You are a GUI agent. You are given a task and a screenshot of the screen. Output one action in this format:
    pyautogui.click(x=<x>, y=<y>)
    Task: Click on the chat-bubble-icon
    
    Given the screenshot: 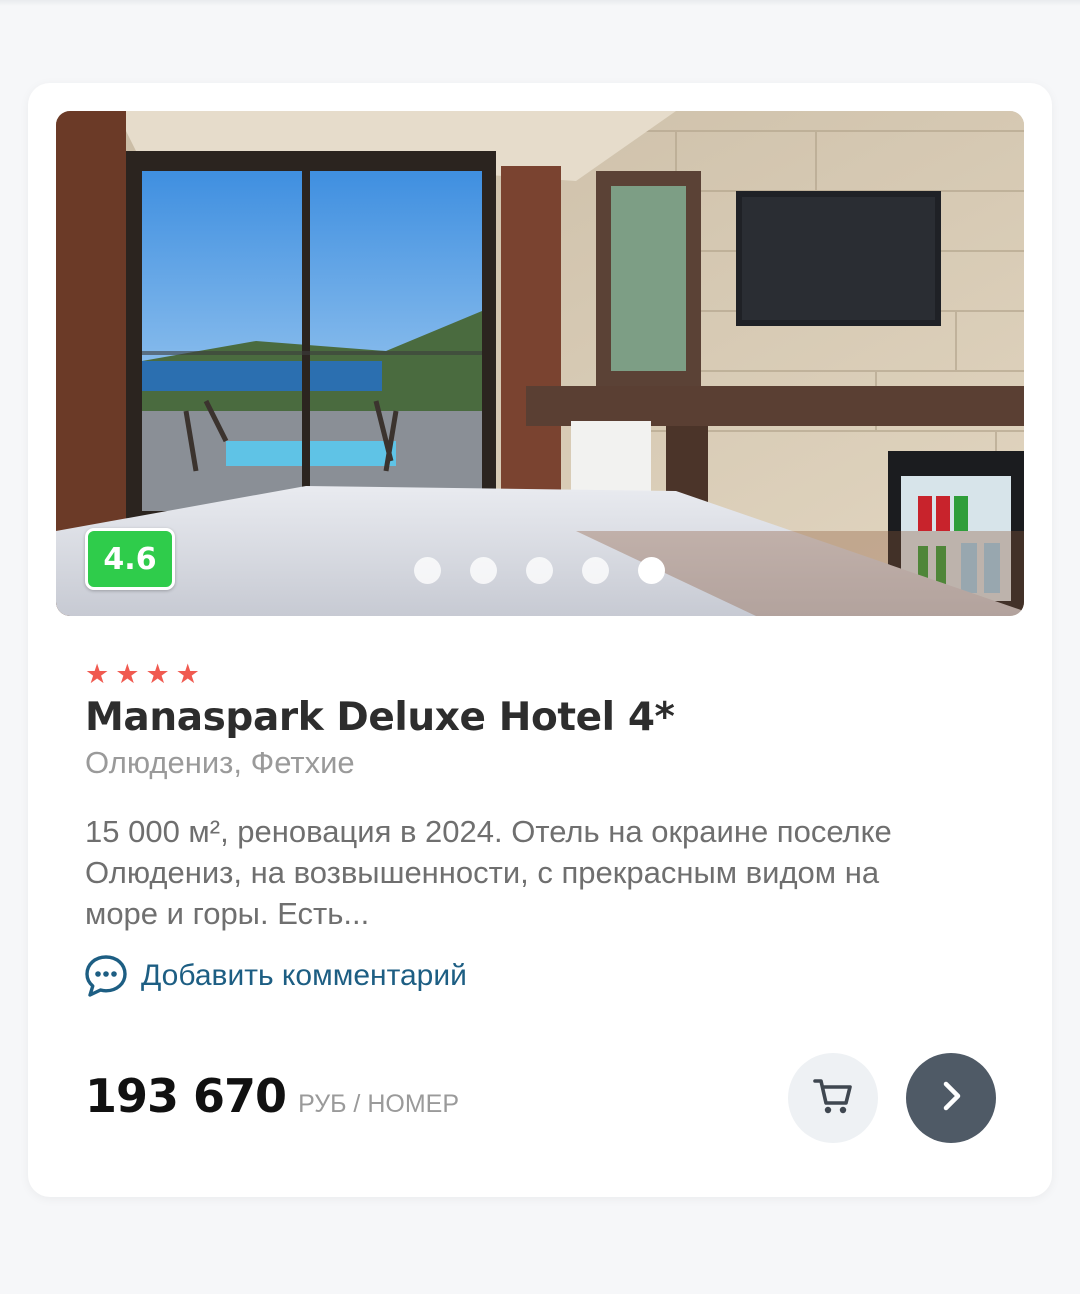 What is the action you would take?
    pyautogui.click(x=106, y=976)
    